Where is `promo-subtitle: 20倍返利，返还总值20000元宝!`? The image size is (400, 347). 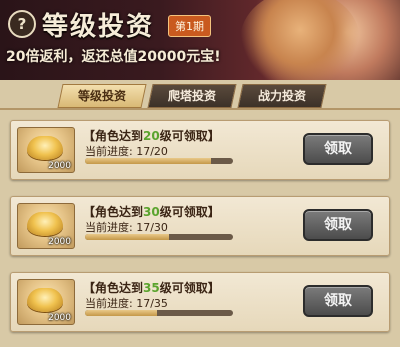
promo-subtitle: 20倍返利，返还总值20000元宝! is located at coordinates (113, 57).